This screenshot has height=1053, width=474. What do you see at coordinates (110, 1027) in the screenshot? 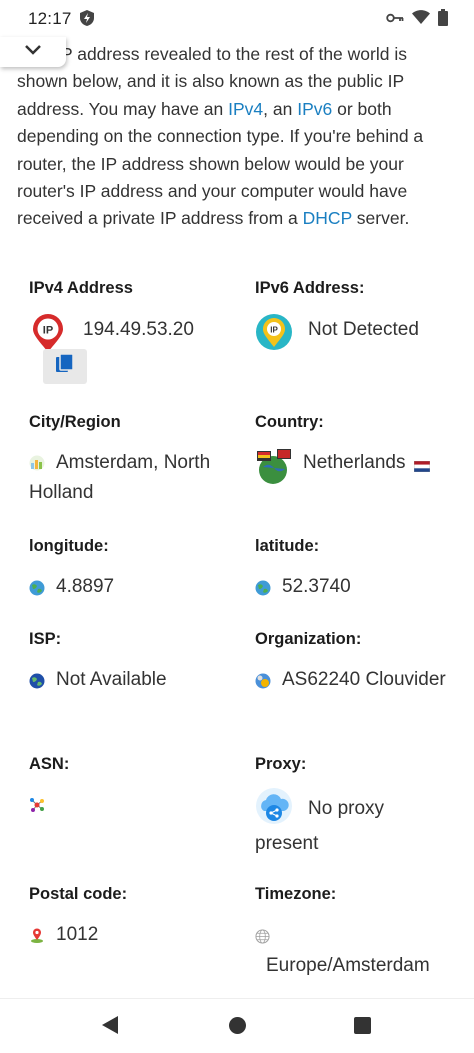
I see `back-button` at bounding box center [110, 1027].